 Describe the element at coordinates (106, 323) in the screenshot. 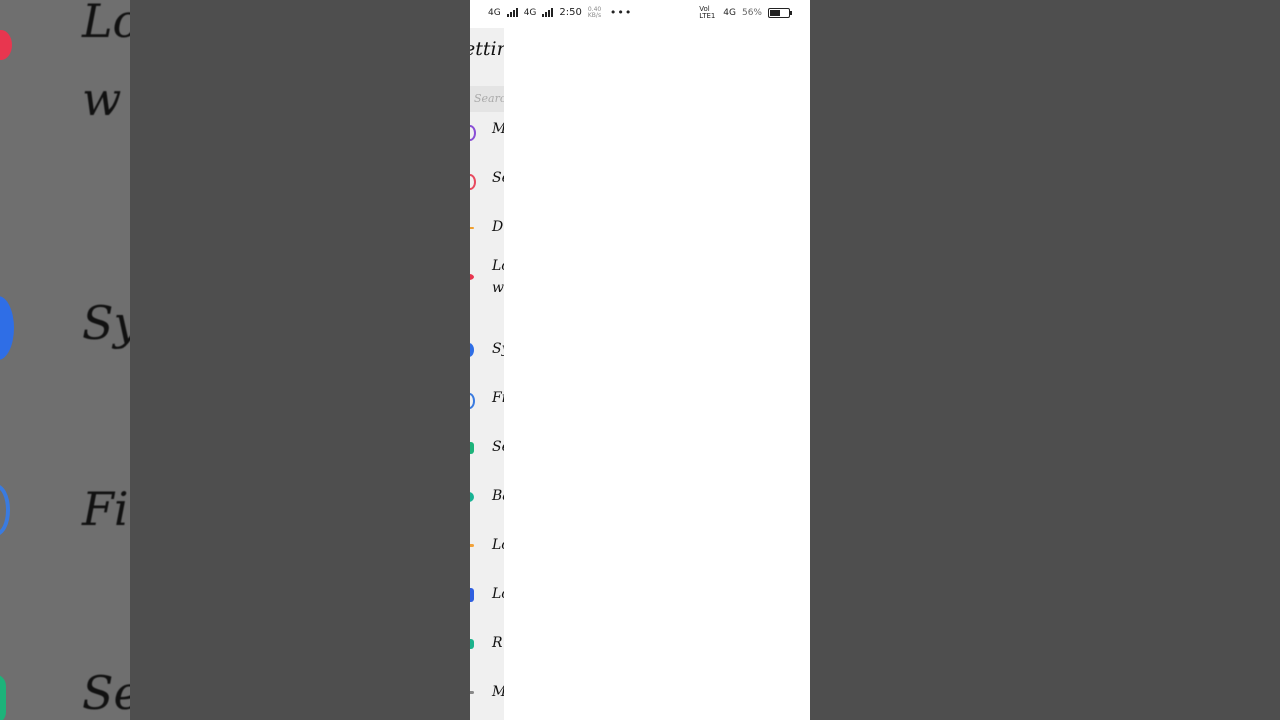

I see `bg-word: Sy` at that location.